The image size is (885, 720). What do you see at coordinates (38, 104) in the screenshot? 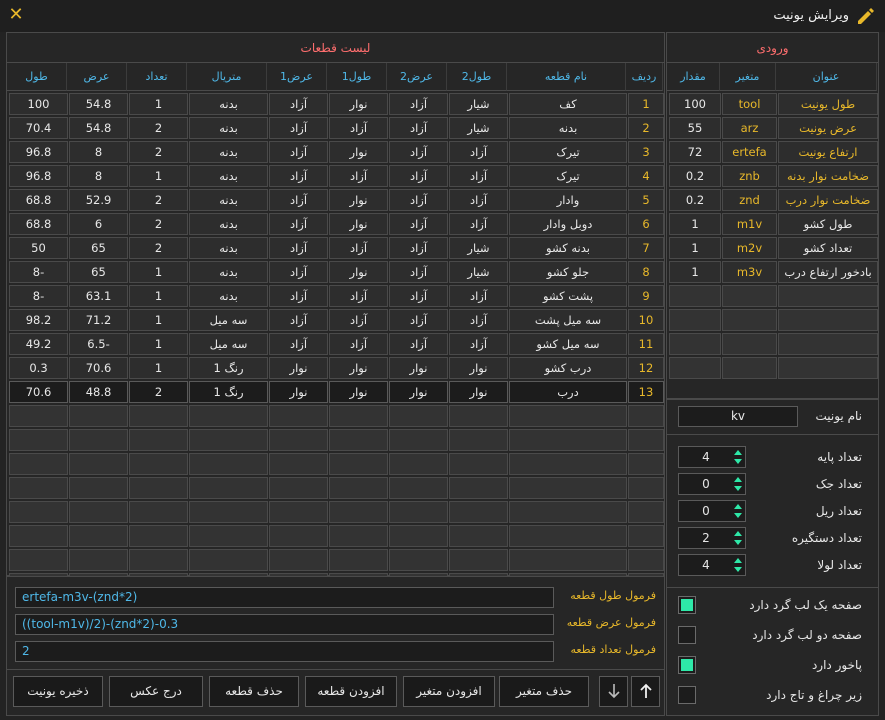
I see `table-cell: 100` at bounding box center [38, 104].